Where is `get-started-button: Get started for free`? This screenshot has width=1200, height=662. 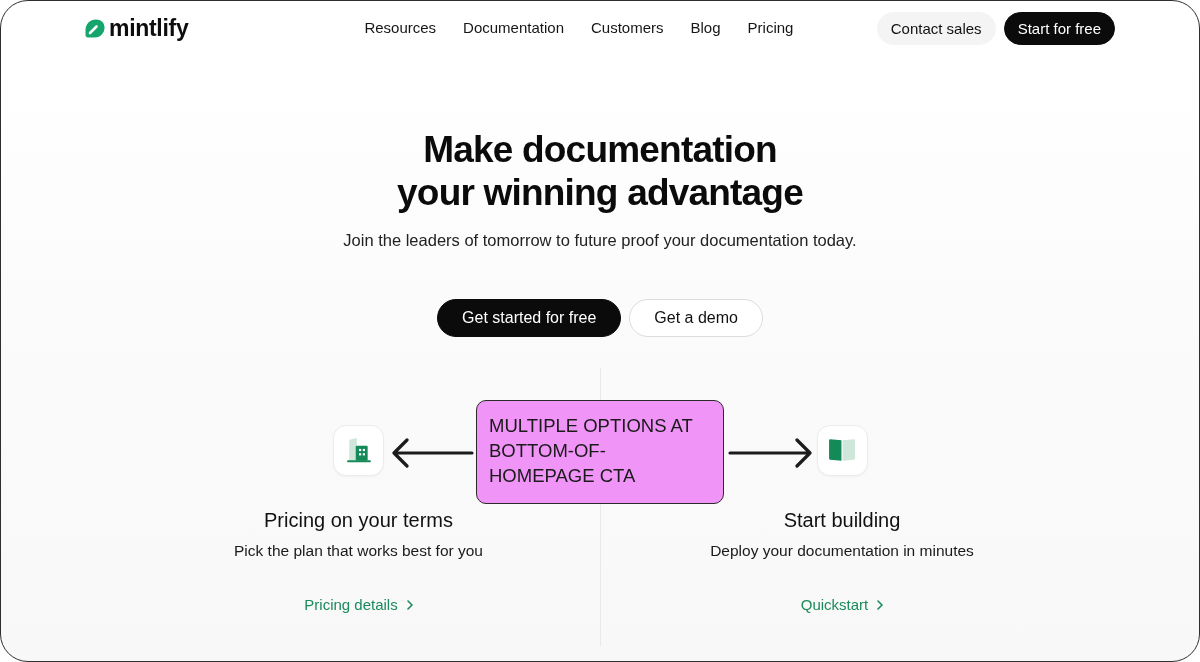
get-started-button: Get started for free is located at coordinates (529, 317).